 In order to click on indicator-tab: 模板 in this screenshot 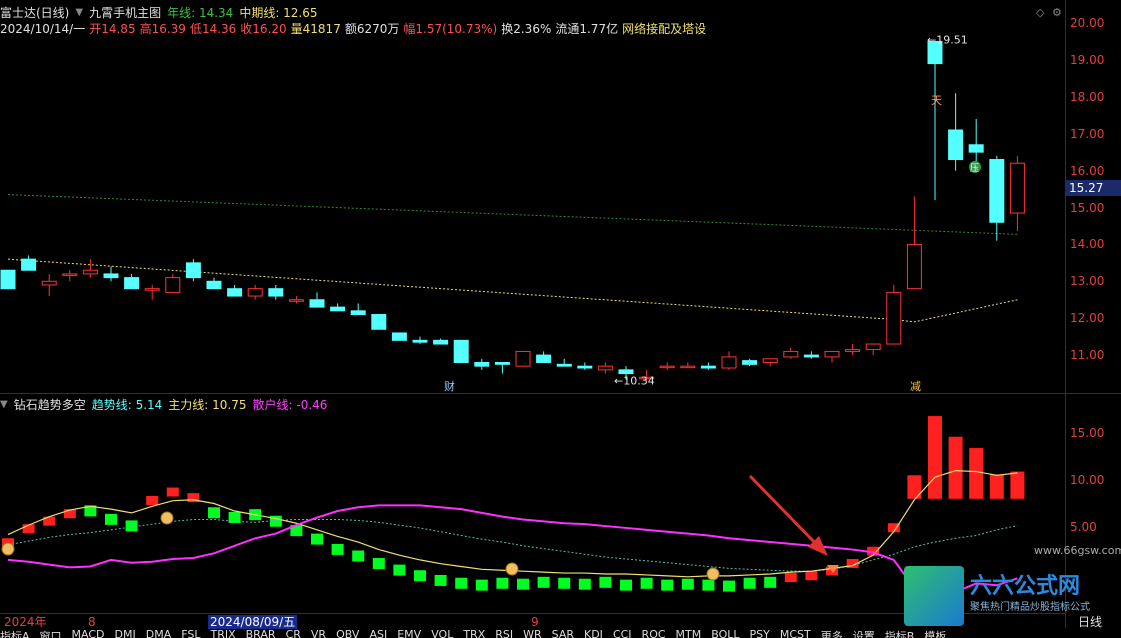, I will do `click(935, 633)`.